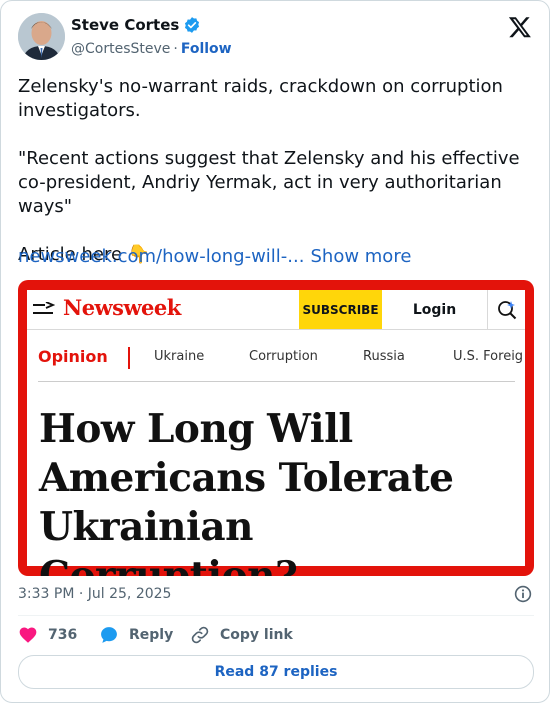  What do you see at coordinates (151, 635) in the screenshot?
I see `reply-label: Reply` at bounding box center [151, 635].